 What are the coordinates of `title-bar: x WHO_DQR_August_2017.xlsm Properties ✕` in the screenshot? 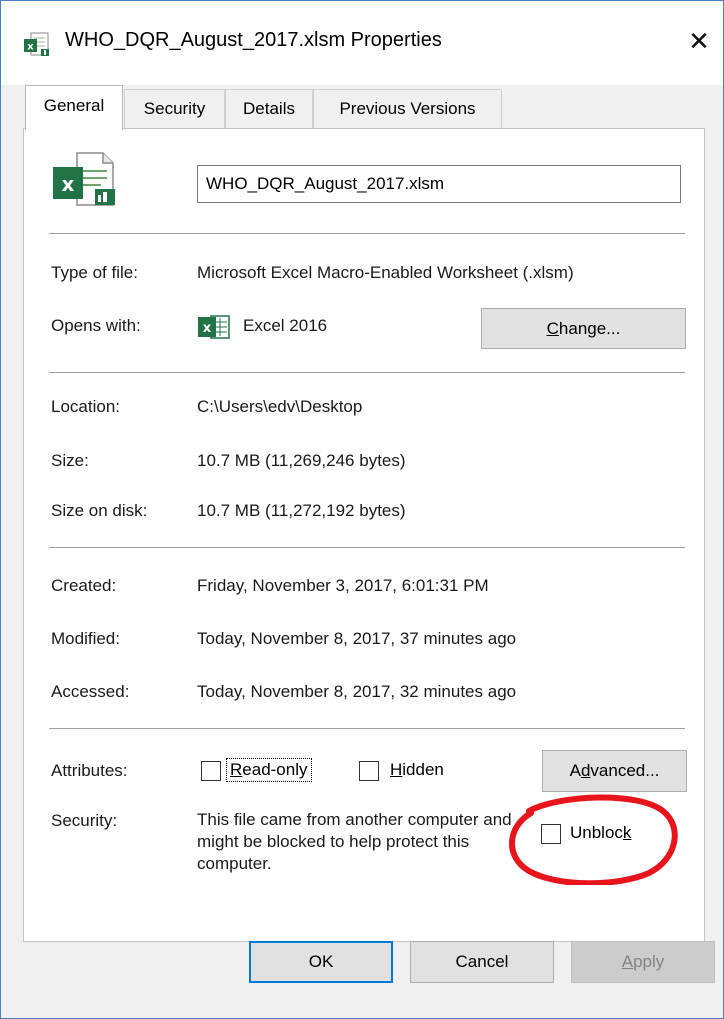 It's located at (362, 43).